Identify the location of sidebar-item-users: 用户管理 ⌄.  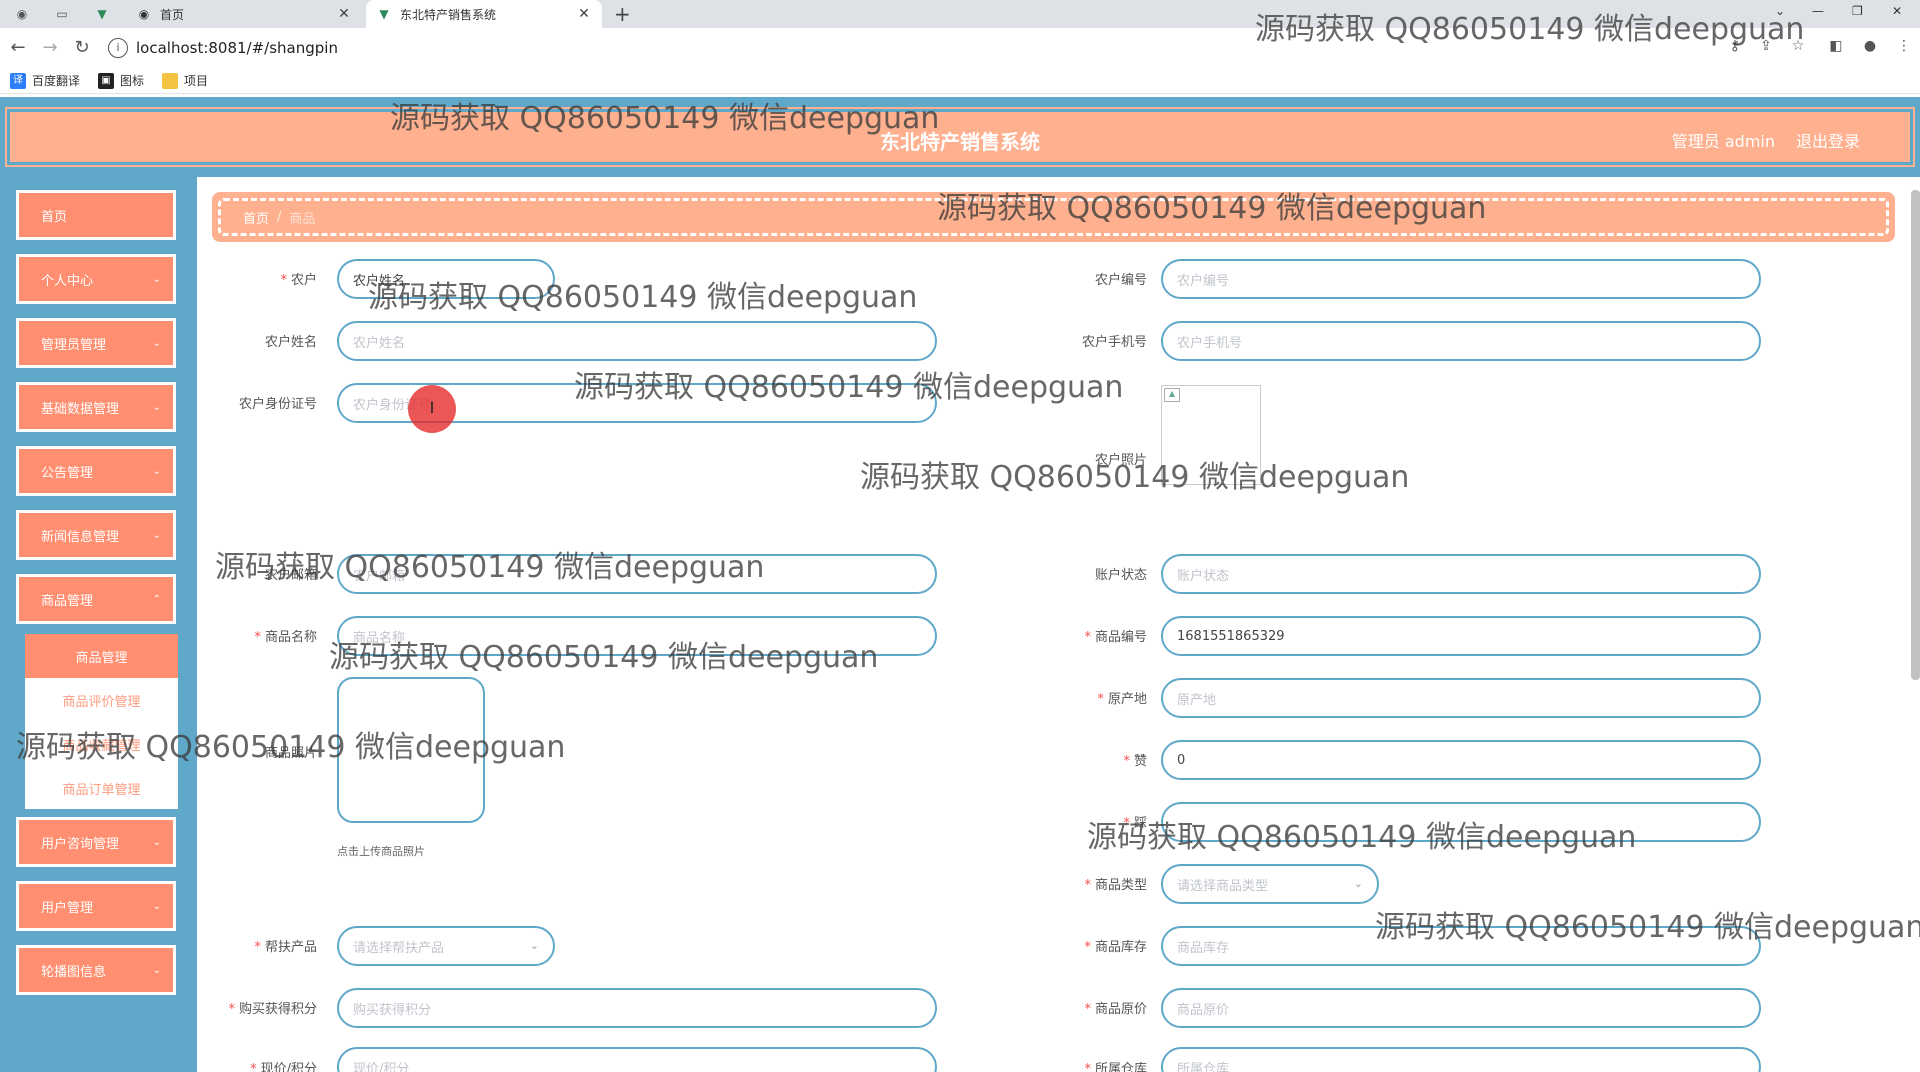
(96, 906).